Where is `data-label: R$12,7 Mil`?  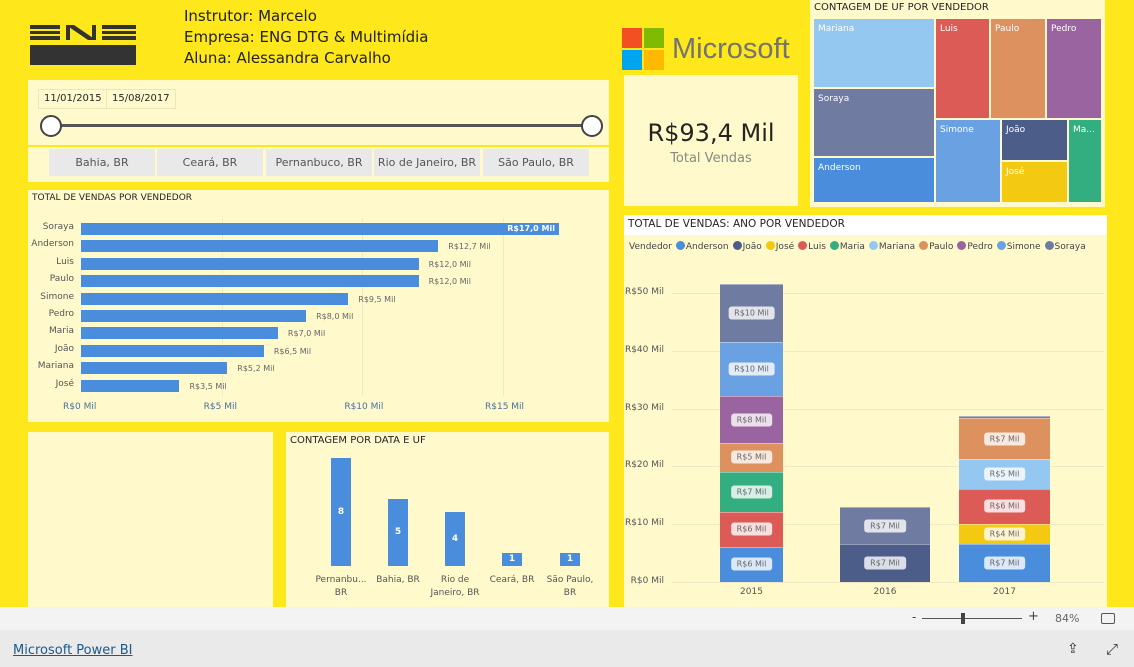
data-label: R$12,7 Mil is located at coordinates (469, 247).